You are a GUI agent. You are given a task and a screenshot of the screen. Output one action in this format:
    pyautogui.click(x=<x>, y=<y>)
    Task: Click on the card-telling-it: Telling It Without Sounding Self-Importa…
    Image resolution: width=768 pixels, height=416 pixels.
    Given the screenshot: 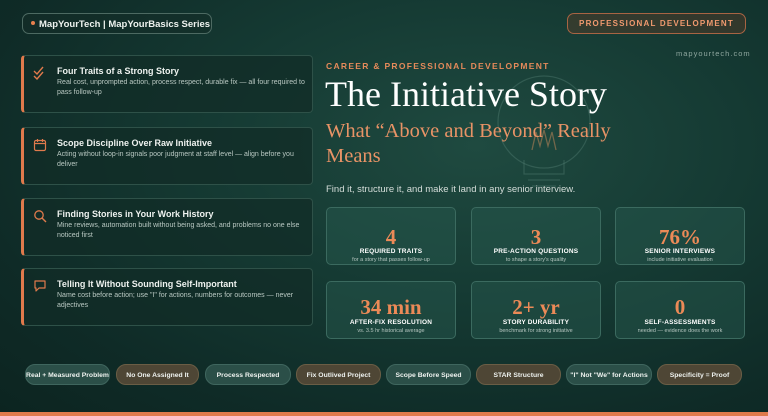 What is the action you would take?
    pyautogui.click(x=167, y=297)
    